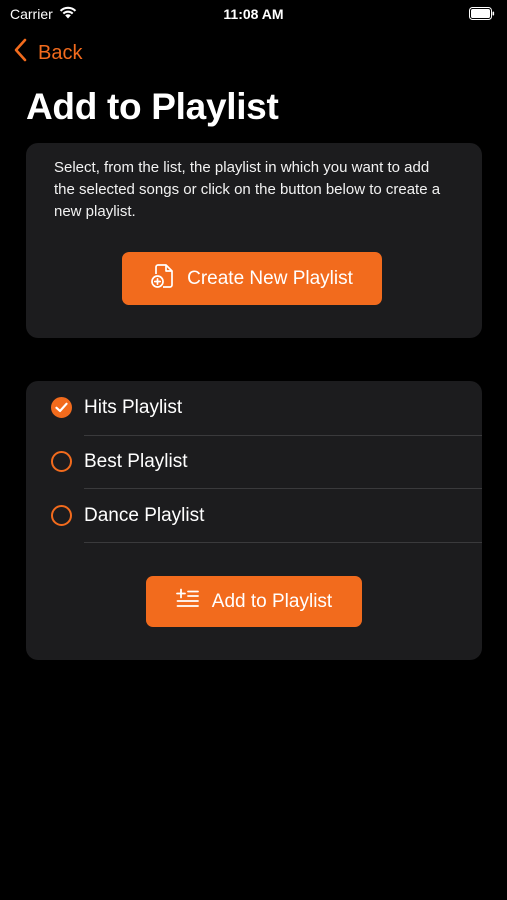 This screenshot has height=900, width=507. Describe the element at coordinates (163, 279) in the screenshot. I see `new-document-icon` at that location.